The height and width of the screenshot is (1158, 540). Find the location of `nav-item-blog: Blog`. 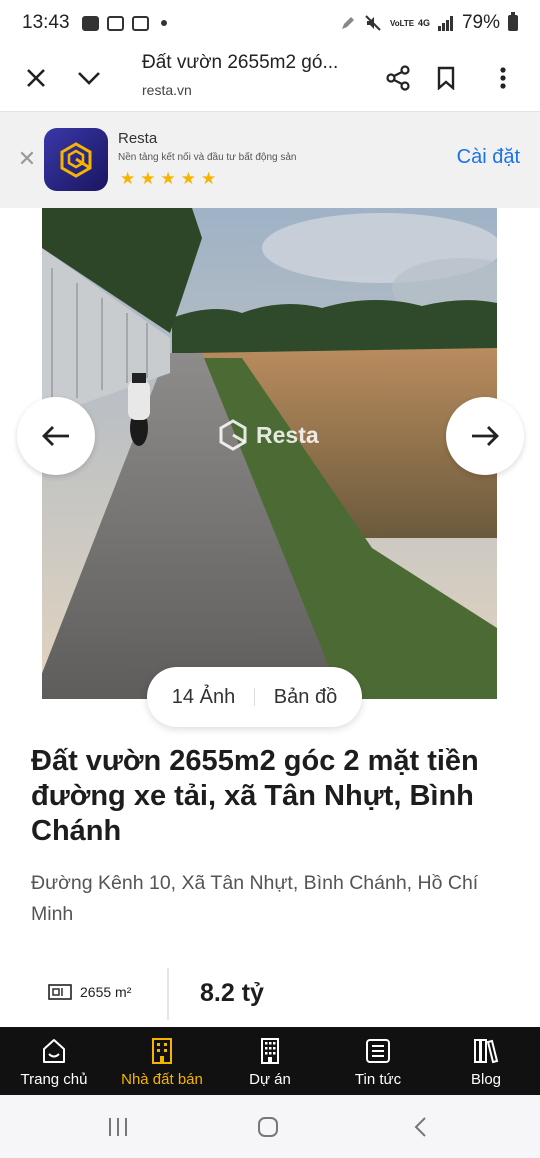

nav-item-blog: Blog is located at coordinates (486, 1061).